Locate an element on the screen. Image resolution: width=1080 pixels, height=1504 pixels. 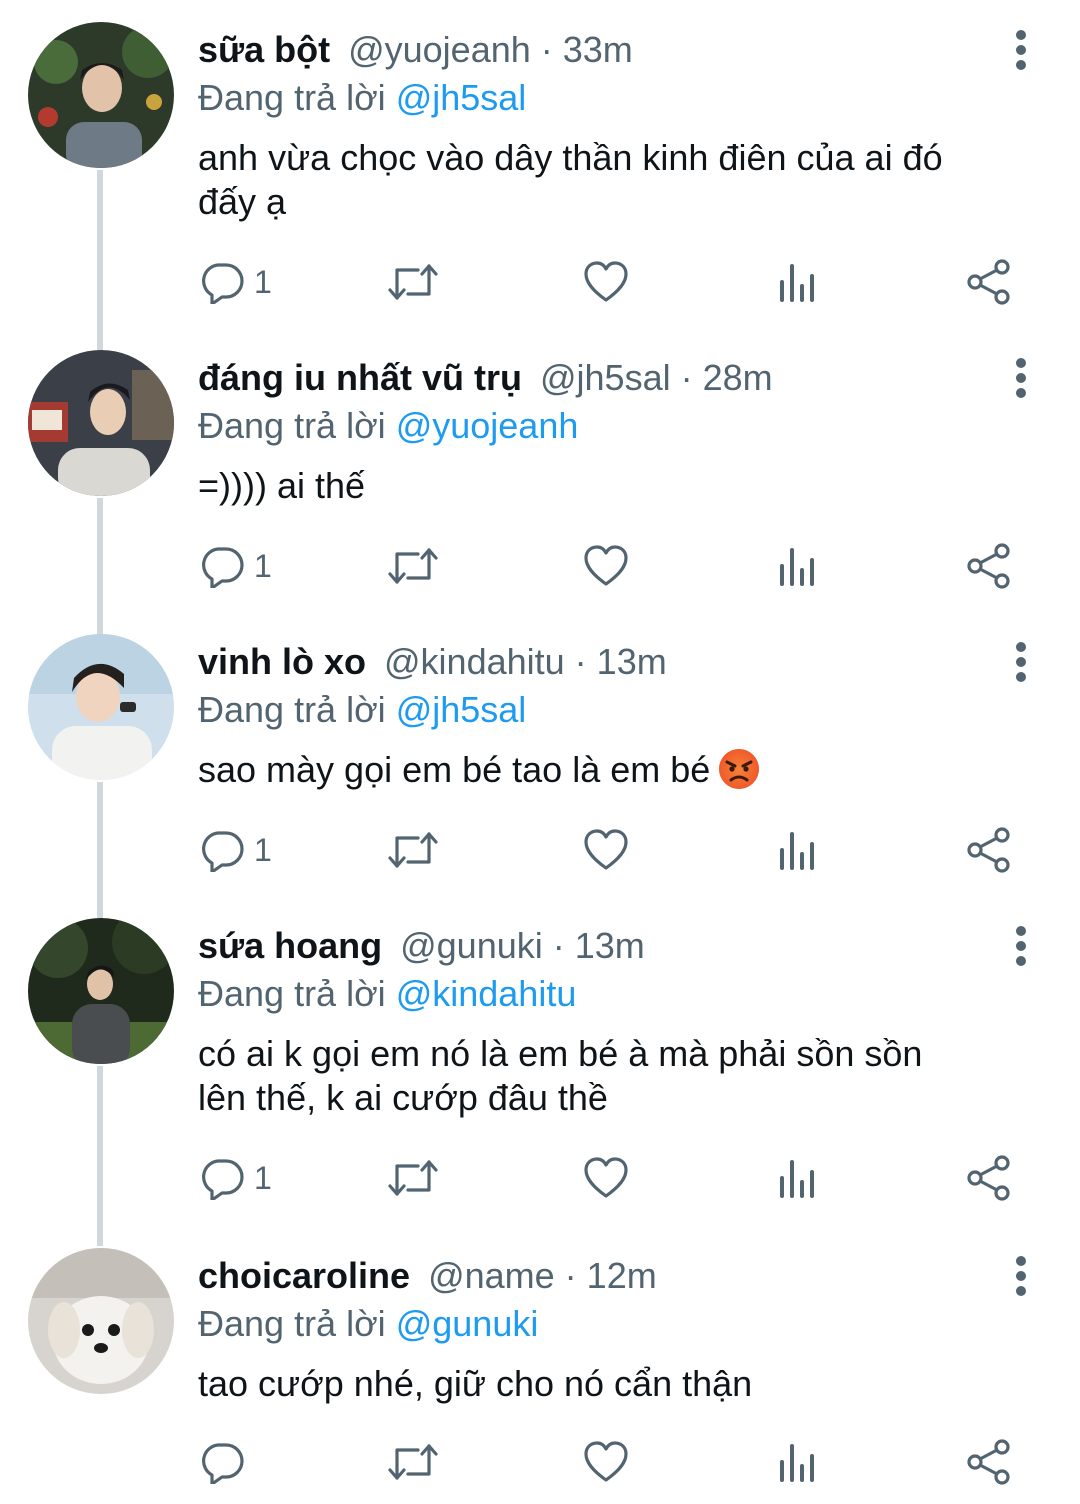
username: @yuojeanh is located at coordinates (439, 50).